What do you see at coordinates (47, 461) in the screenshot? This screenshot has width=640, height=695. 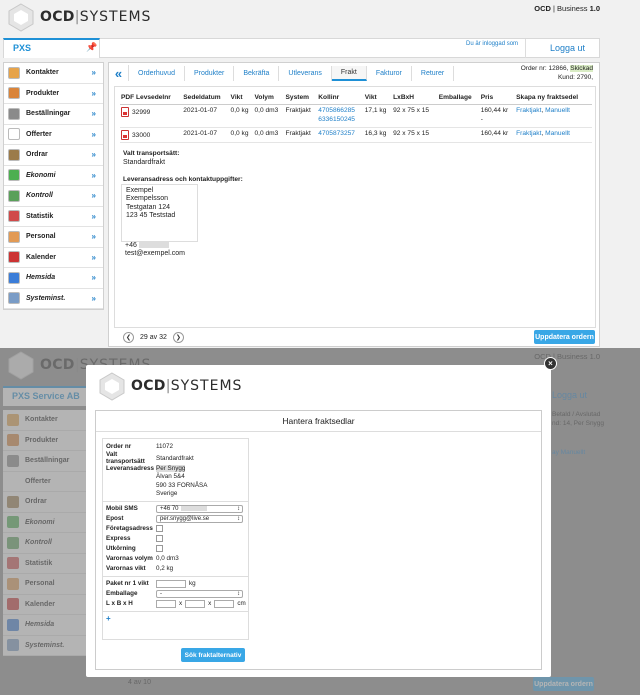 I see `bg-sidebar-label: Beställningar` at bounding box center [47, 461].